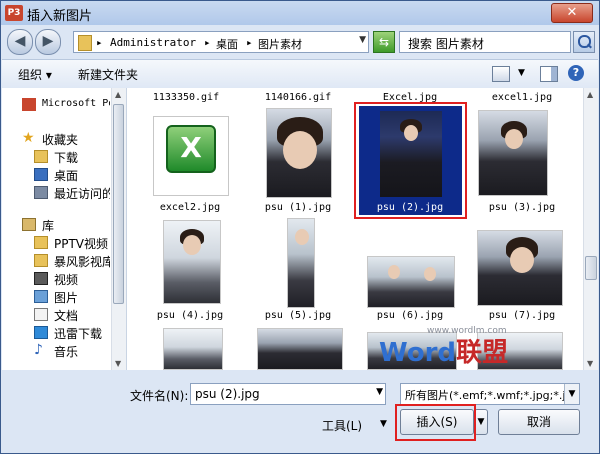 The height and width of the screenshot is (454, 600). What do you see at coordinates (485, 42) in the screenshot?
I see `search-input: 搜索 图片素材` at bounding box center [485, 42].